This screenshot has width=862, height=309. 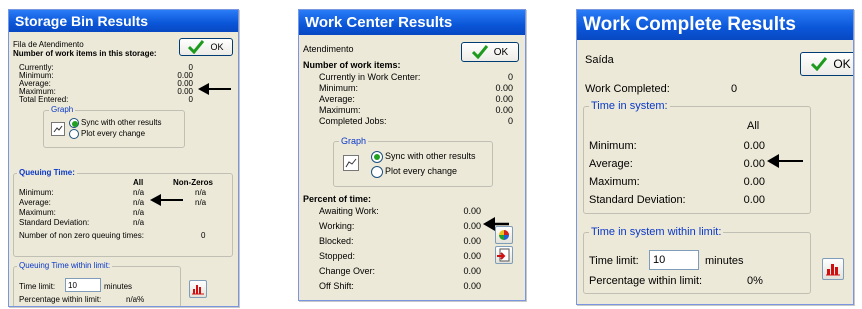 I want to click on storage-bin-title: Storage Bin Results, so click(x=82, y=21).